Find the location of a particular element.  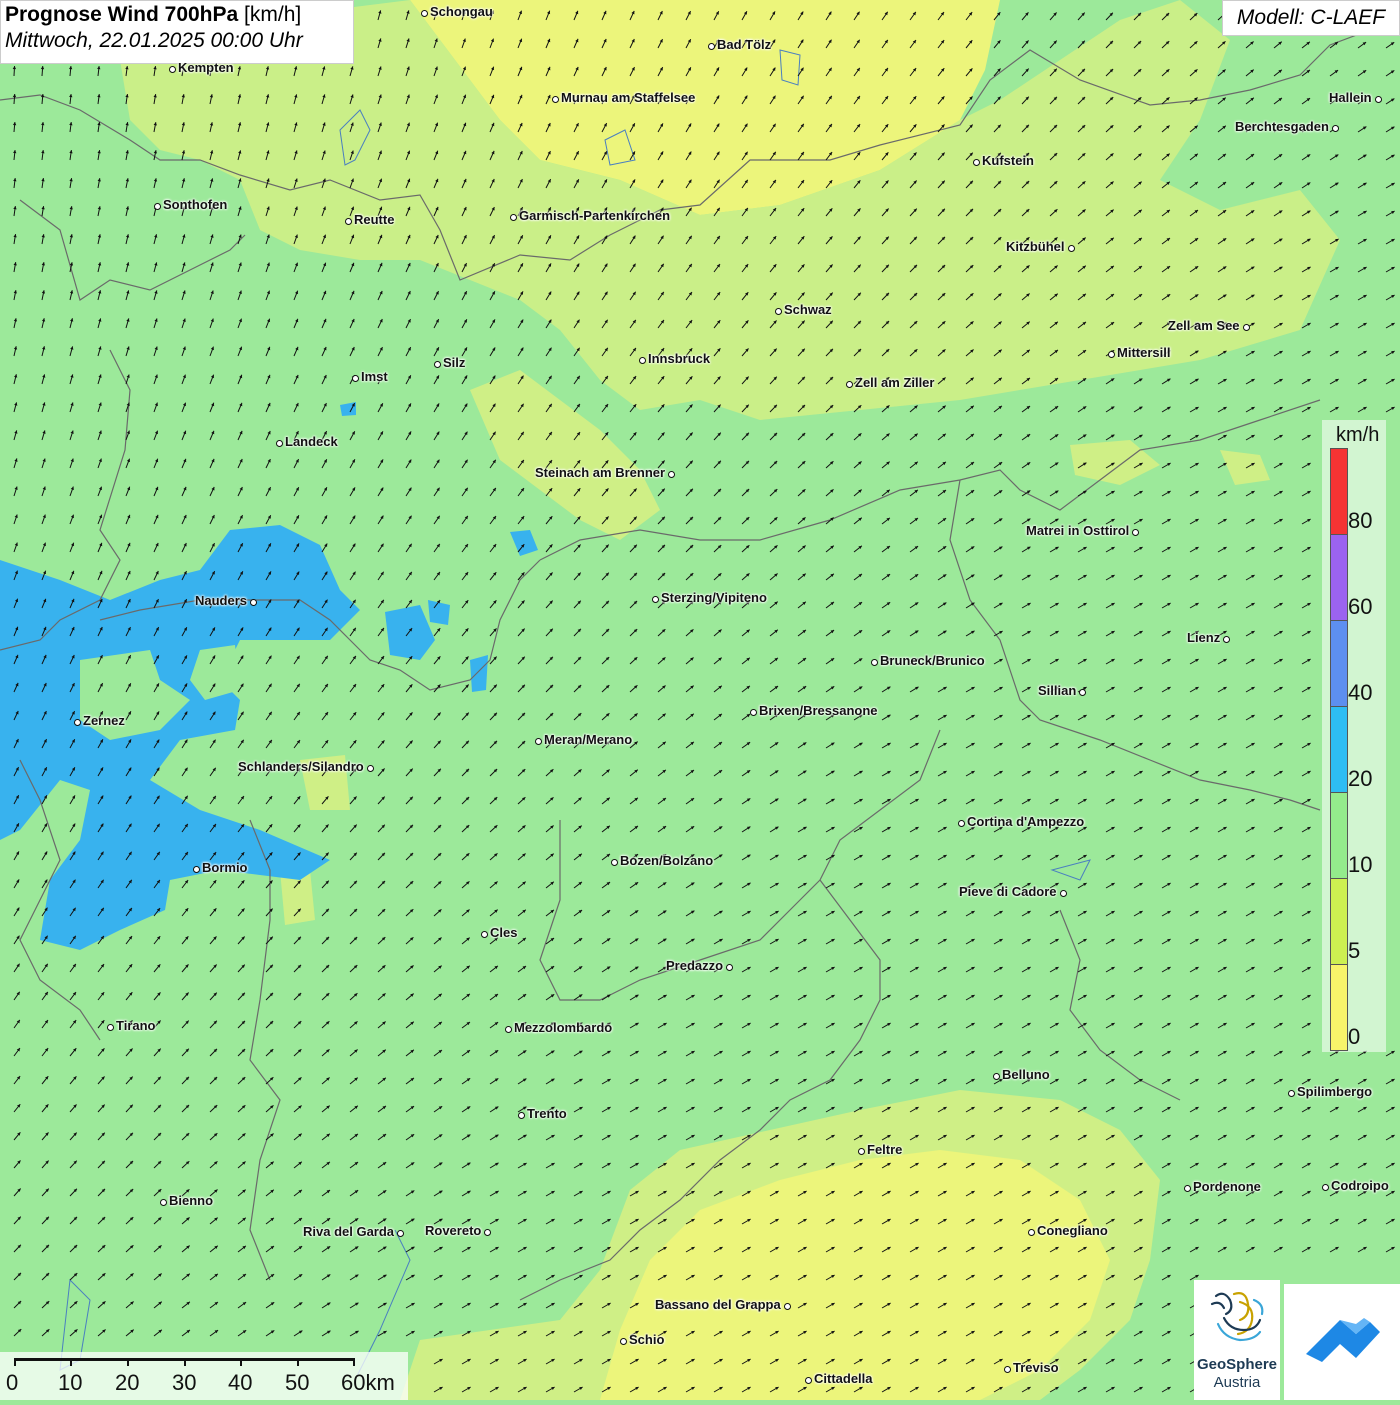

city-label: Rovereto is located at coordinates (453, 1230).